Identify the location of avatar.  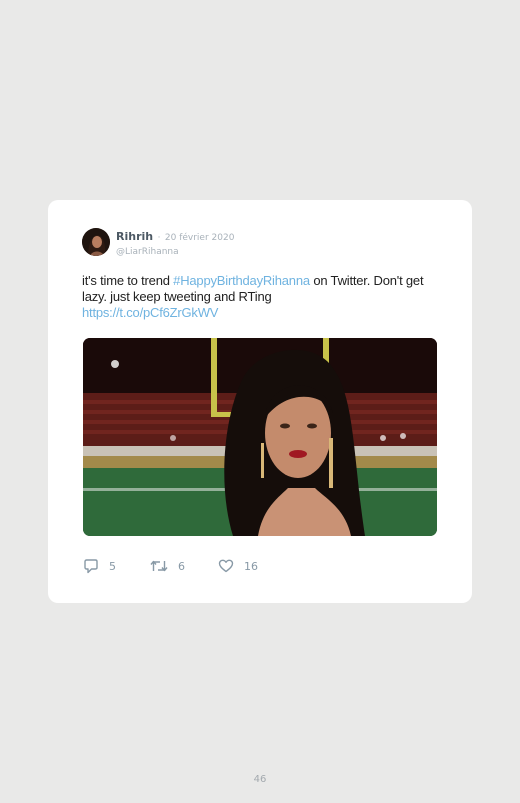
(96, 242).